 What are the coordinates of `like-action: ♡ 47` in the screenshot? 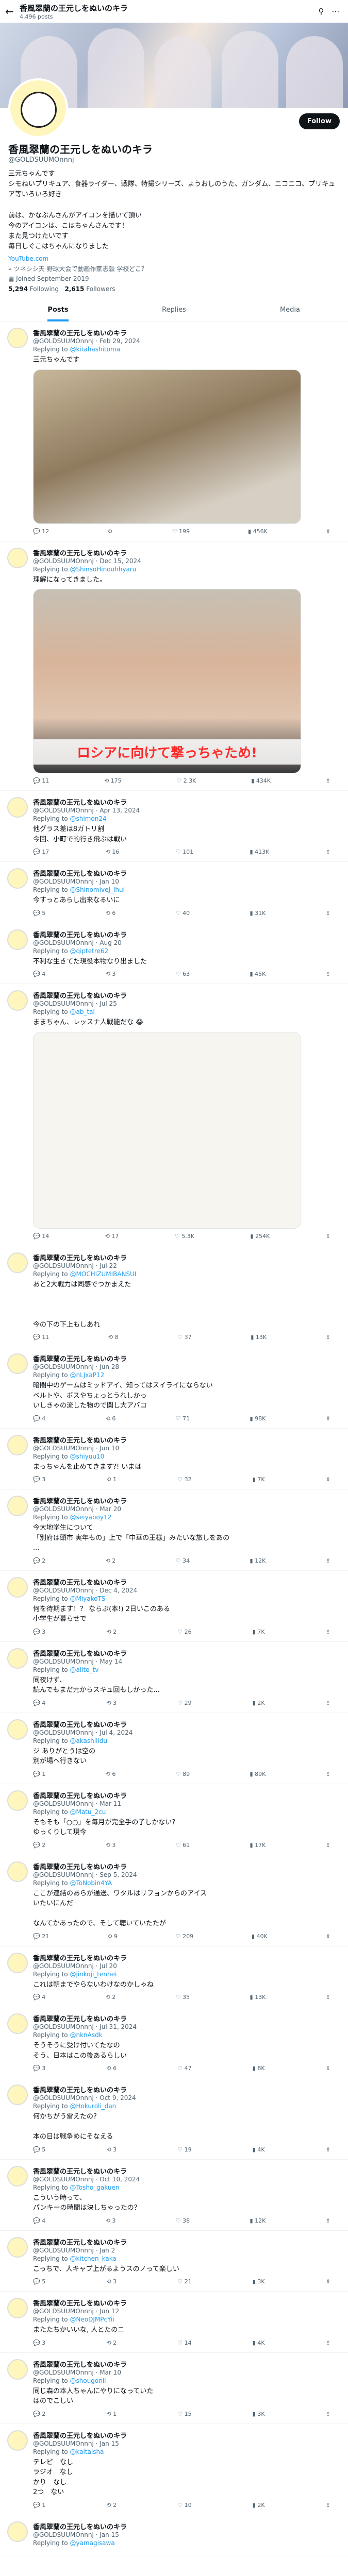 It's located at (184, 2068).